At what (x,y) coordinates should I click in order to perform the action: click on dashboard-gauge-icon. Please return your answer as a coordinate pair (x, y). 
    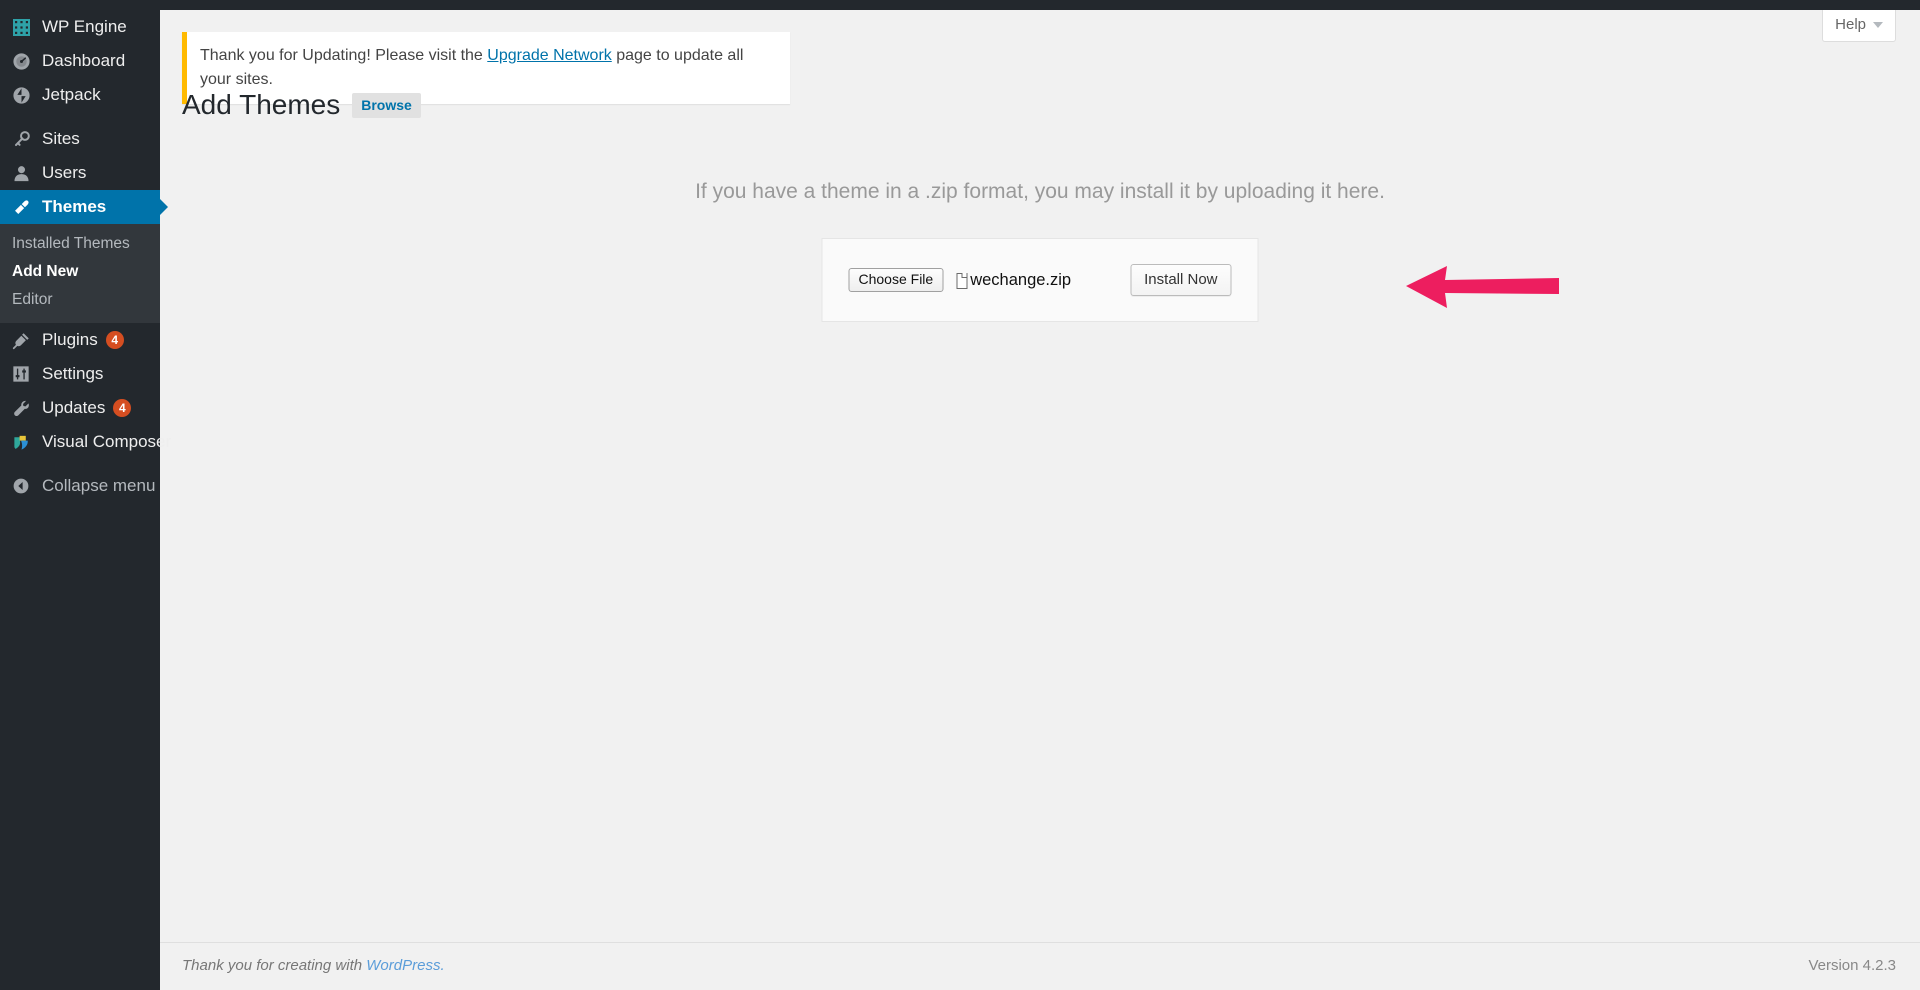
    Looking at the image, I should click on (21, 61).